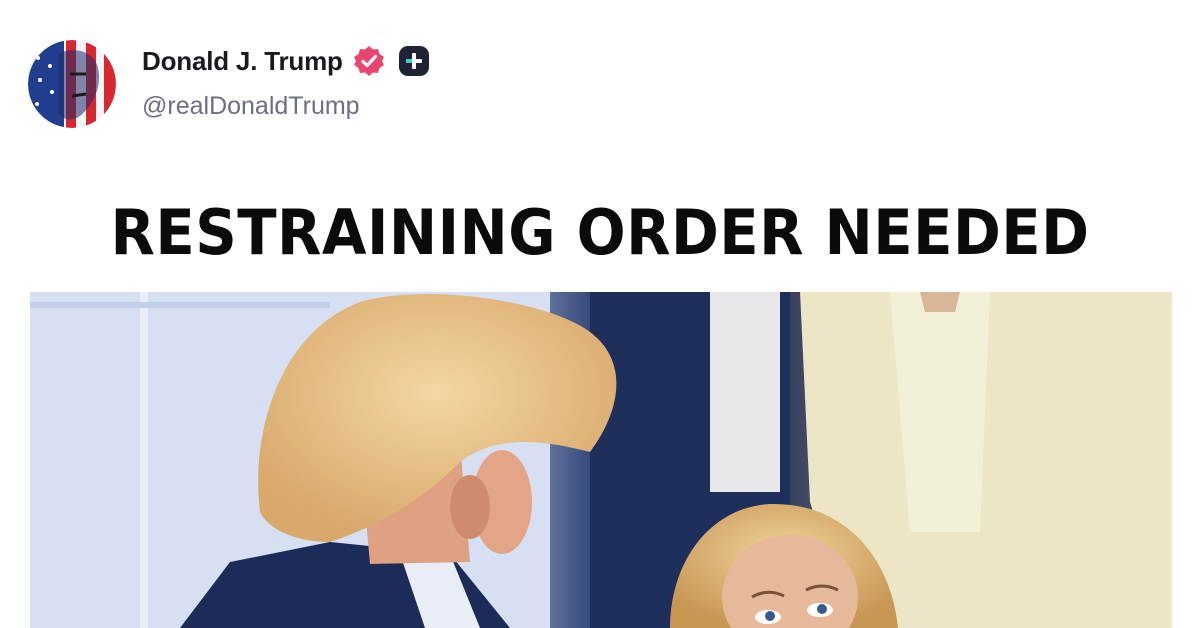  I want to click on author-display-name: Donald J. Trump, so click(242, 61).